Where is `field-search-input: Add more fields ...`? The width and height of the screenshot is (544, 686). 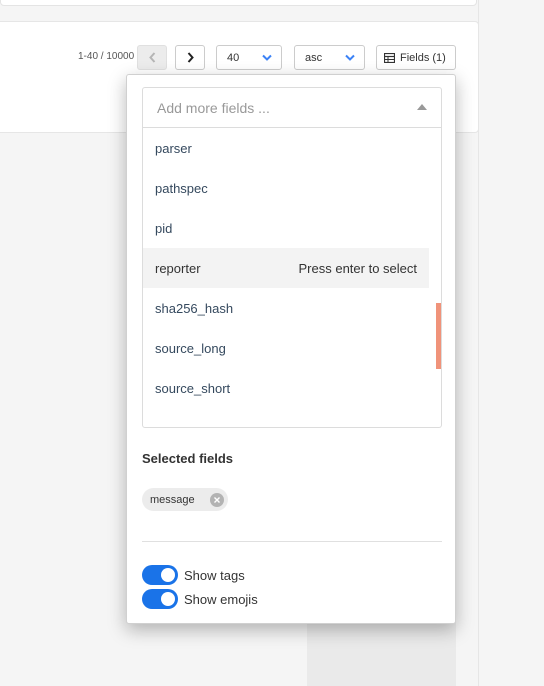 field-search-input: Add more fields ... is located at coordinates (292, 108).